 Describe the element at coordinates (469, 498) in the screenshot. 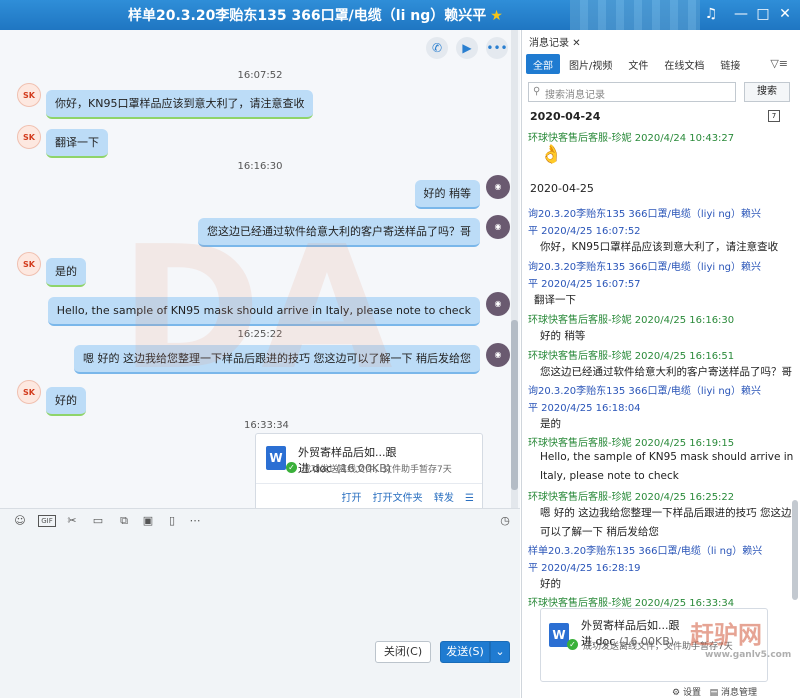

I see `menu-icon: ☰` at that location.